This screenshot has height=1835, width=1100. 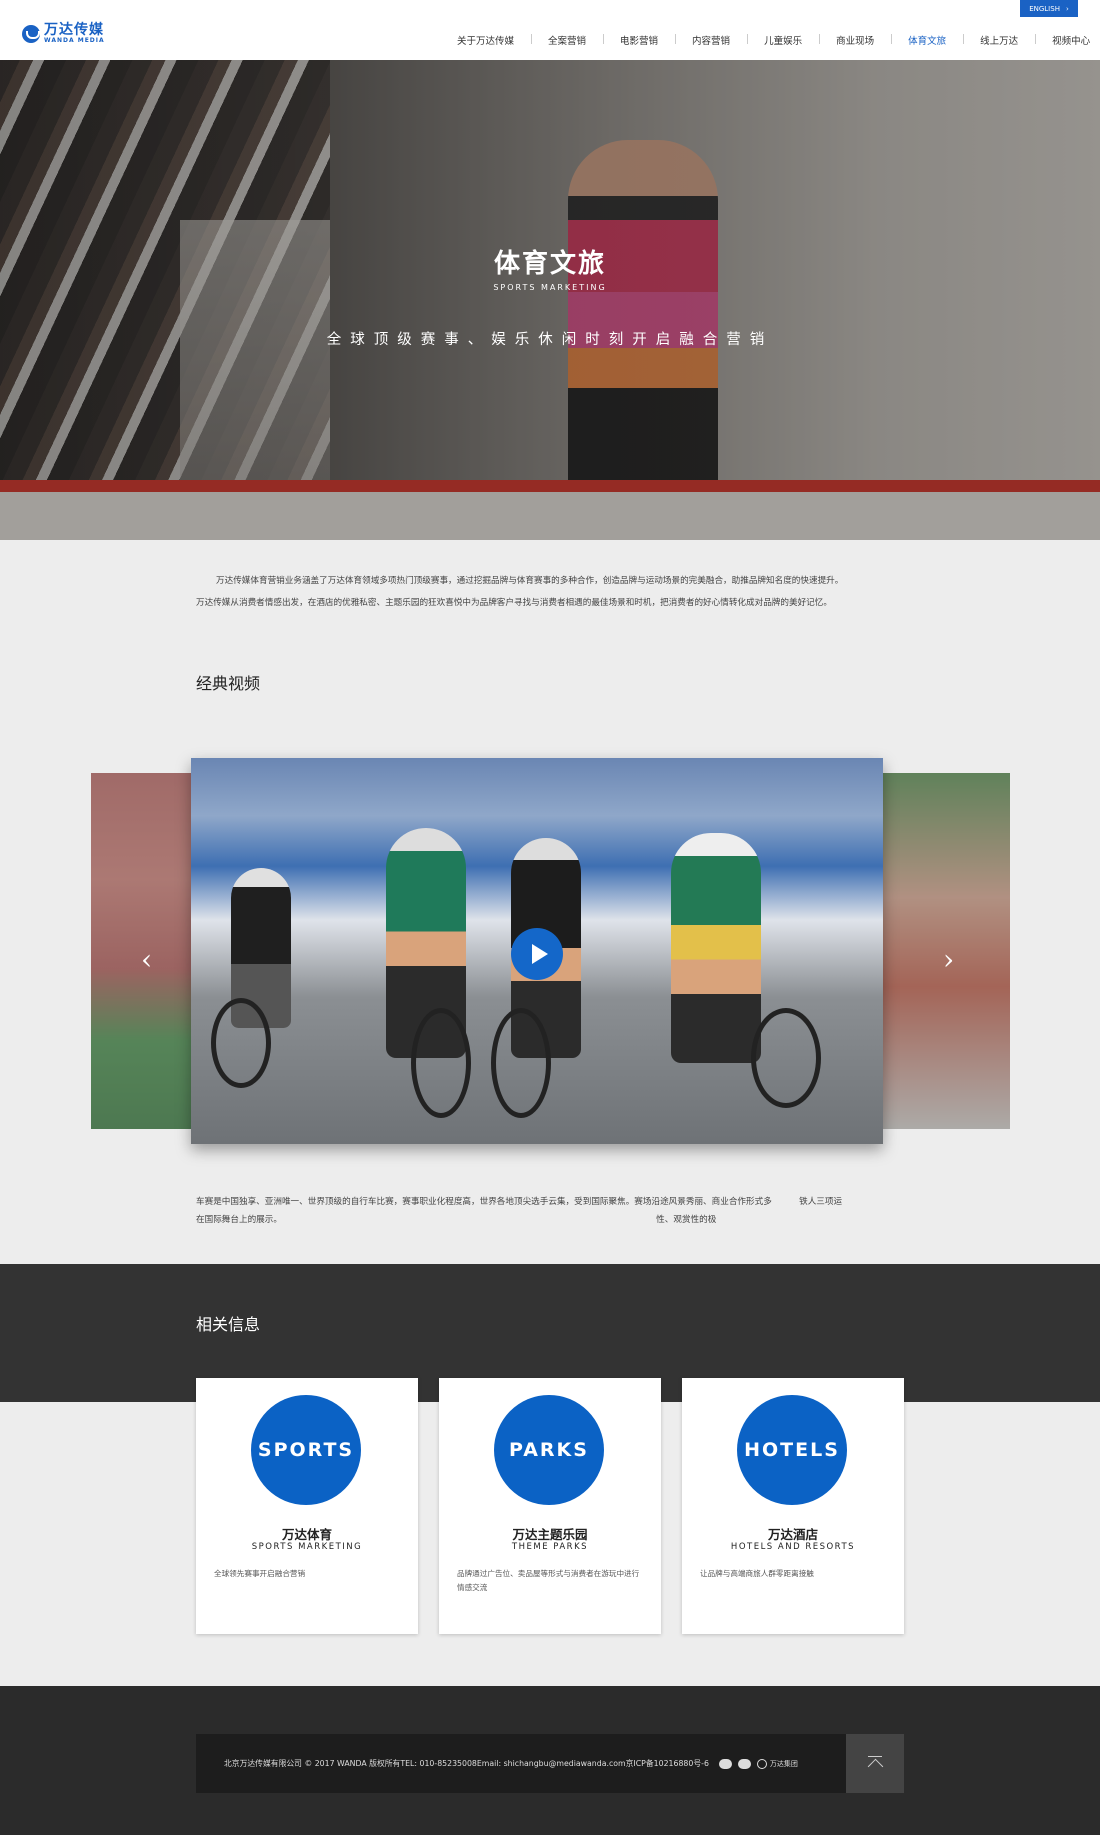 I want to click on play-icon, so click(x=537, y=954).